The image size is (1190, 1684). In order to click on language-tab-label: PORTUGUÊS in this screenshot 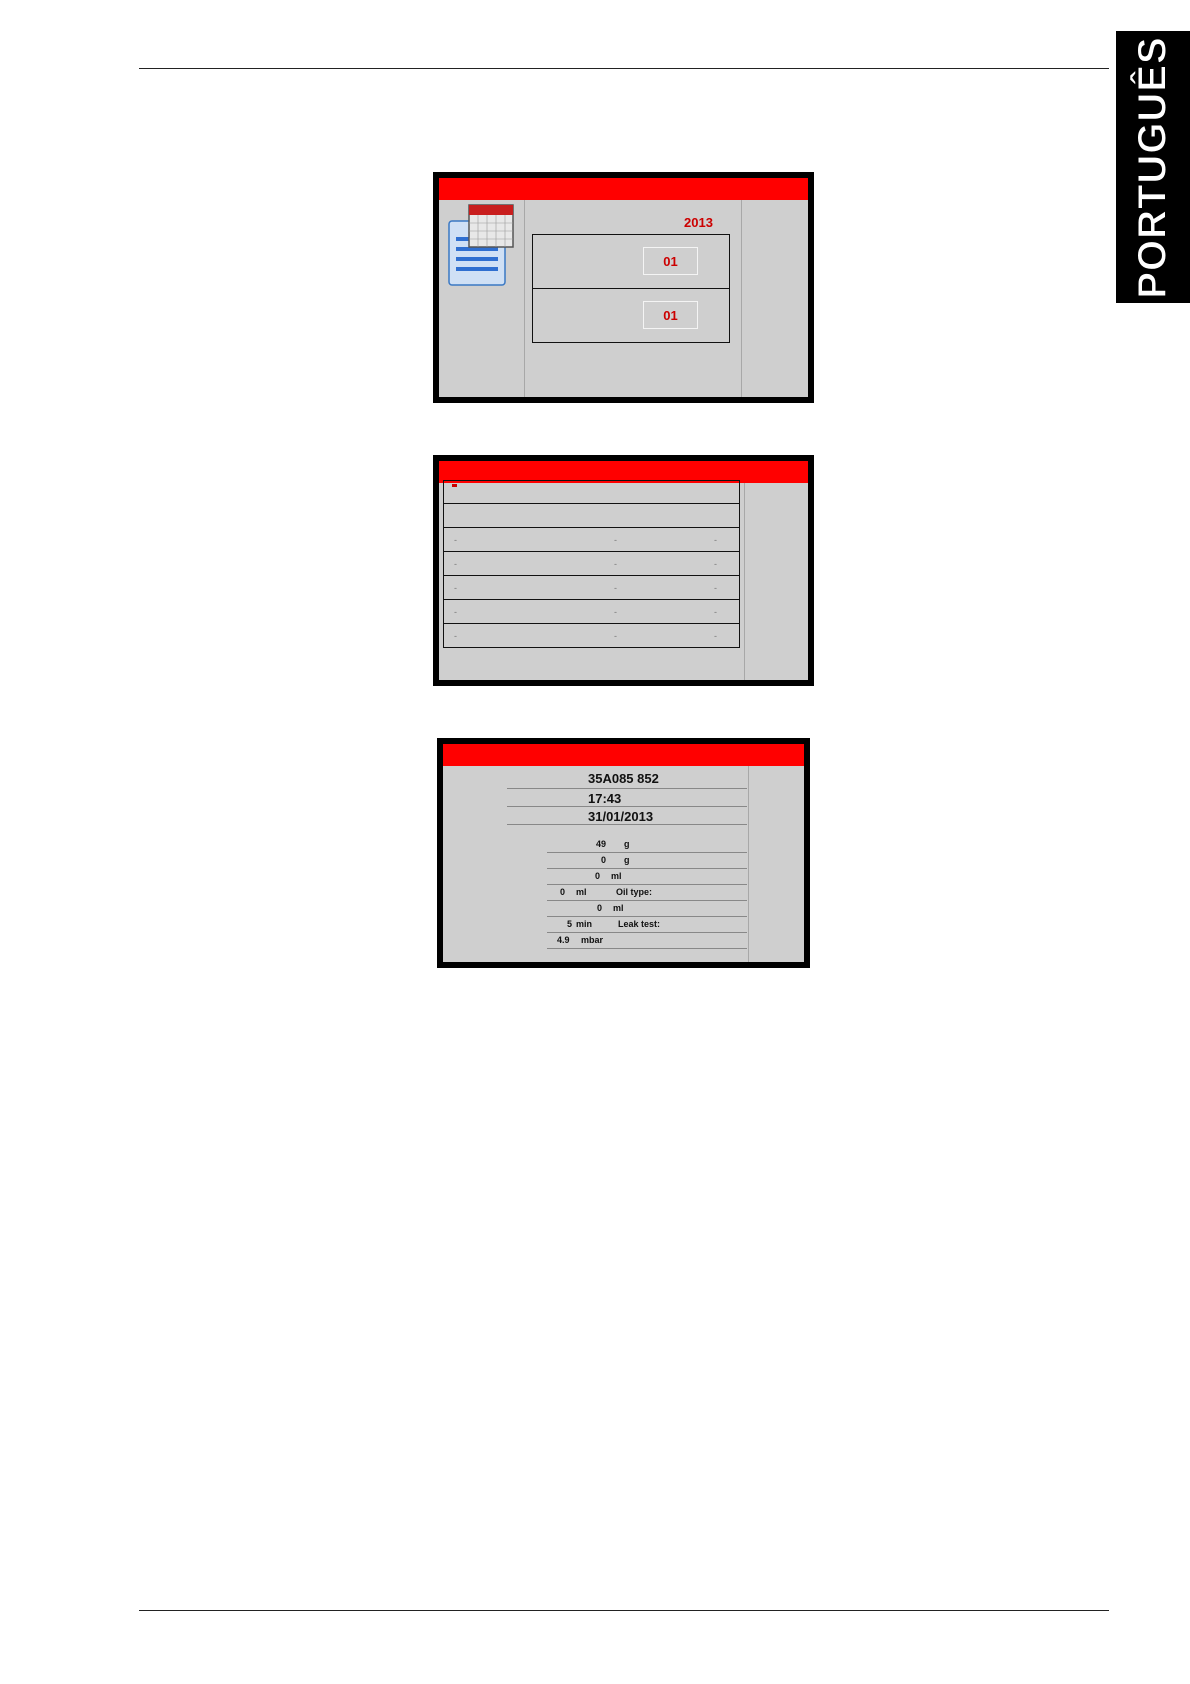, I will do `click(1152, 167)`.